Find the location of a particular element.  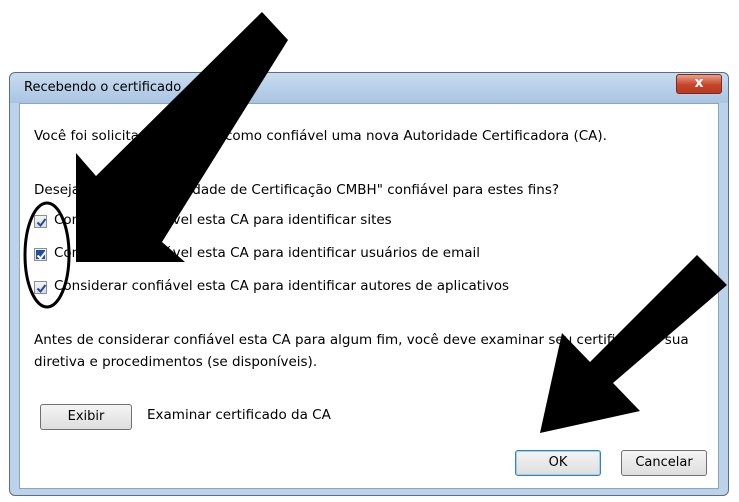

arrow-annotation-checkboxes is located at coordinates (182, 137).